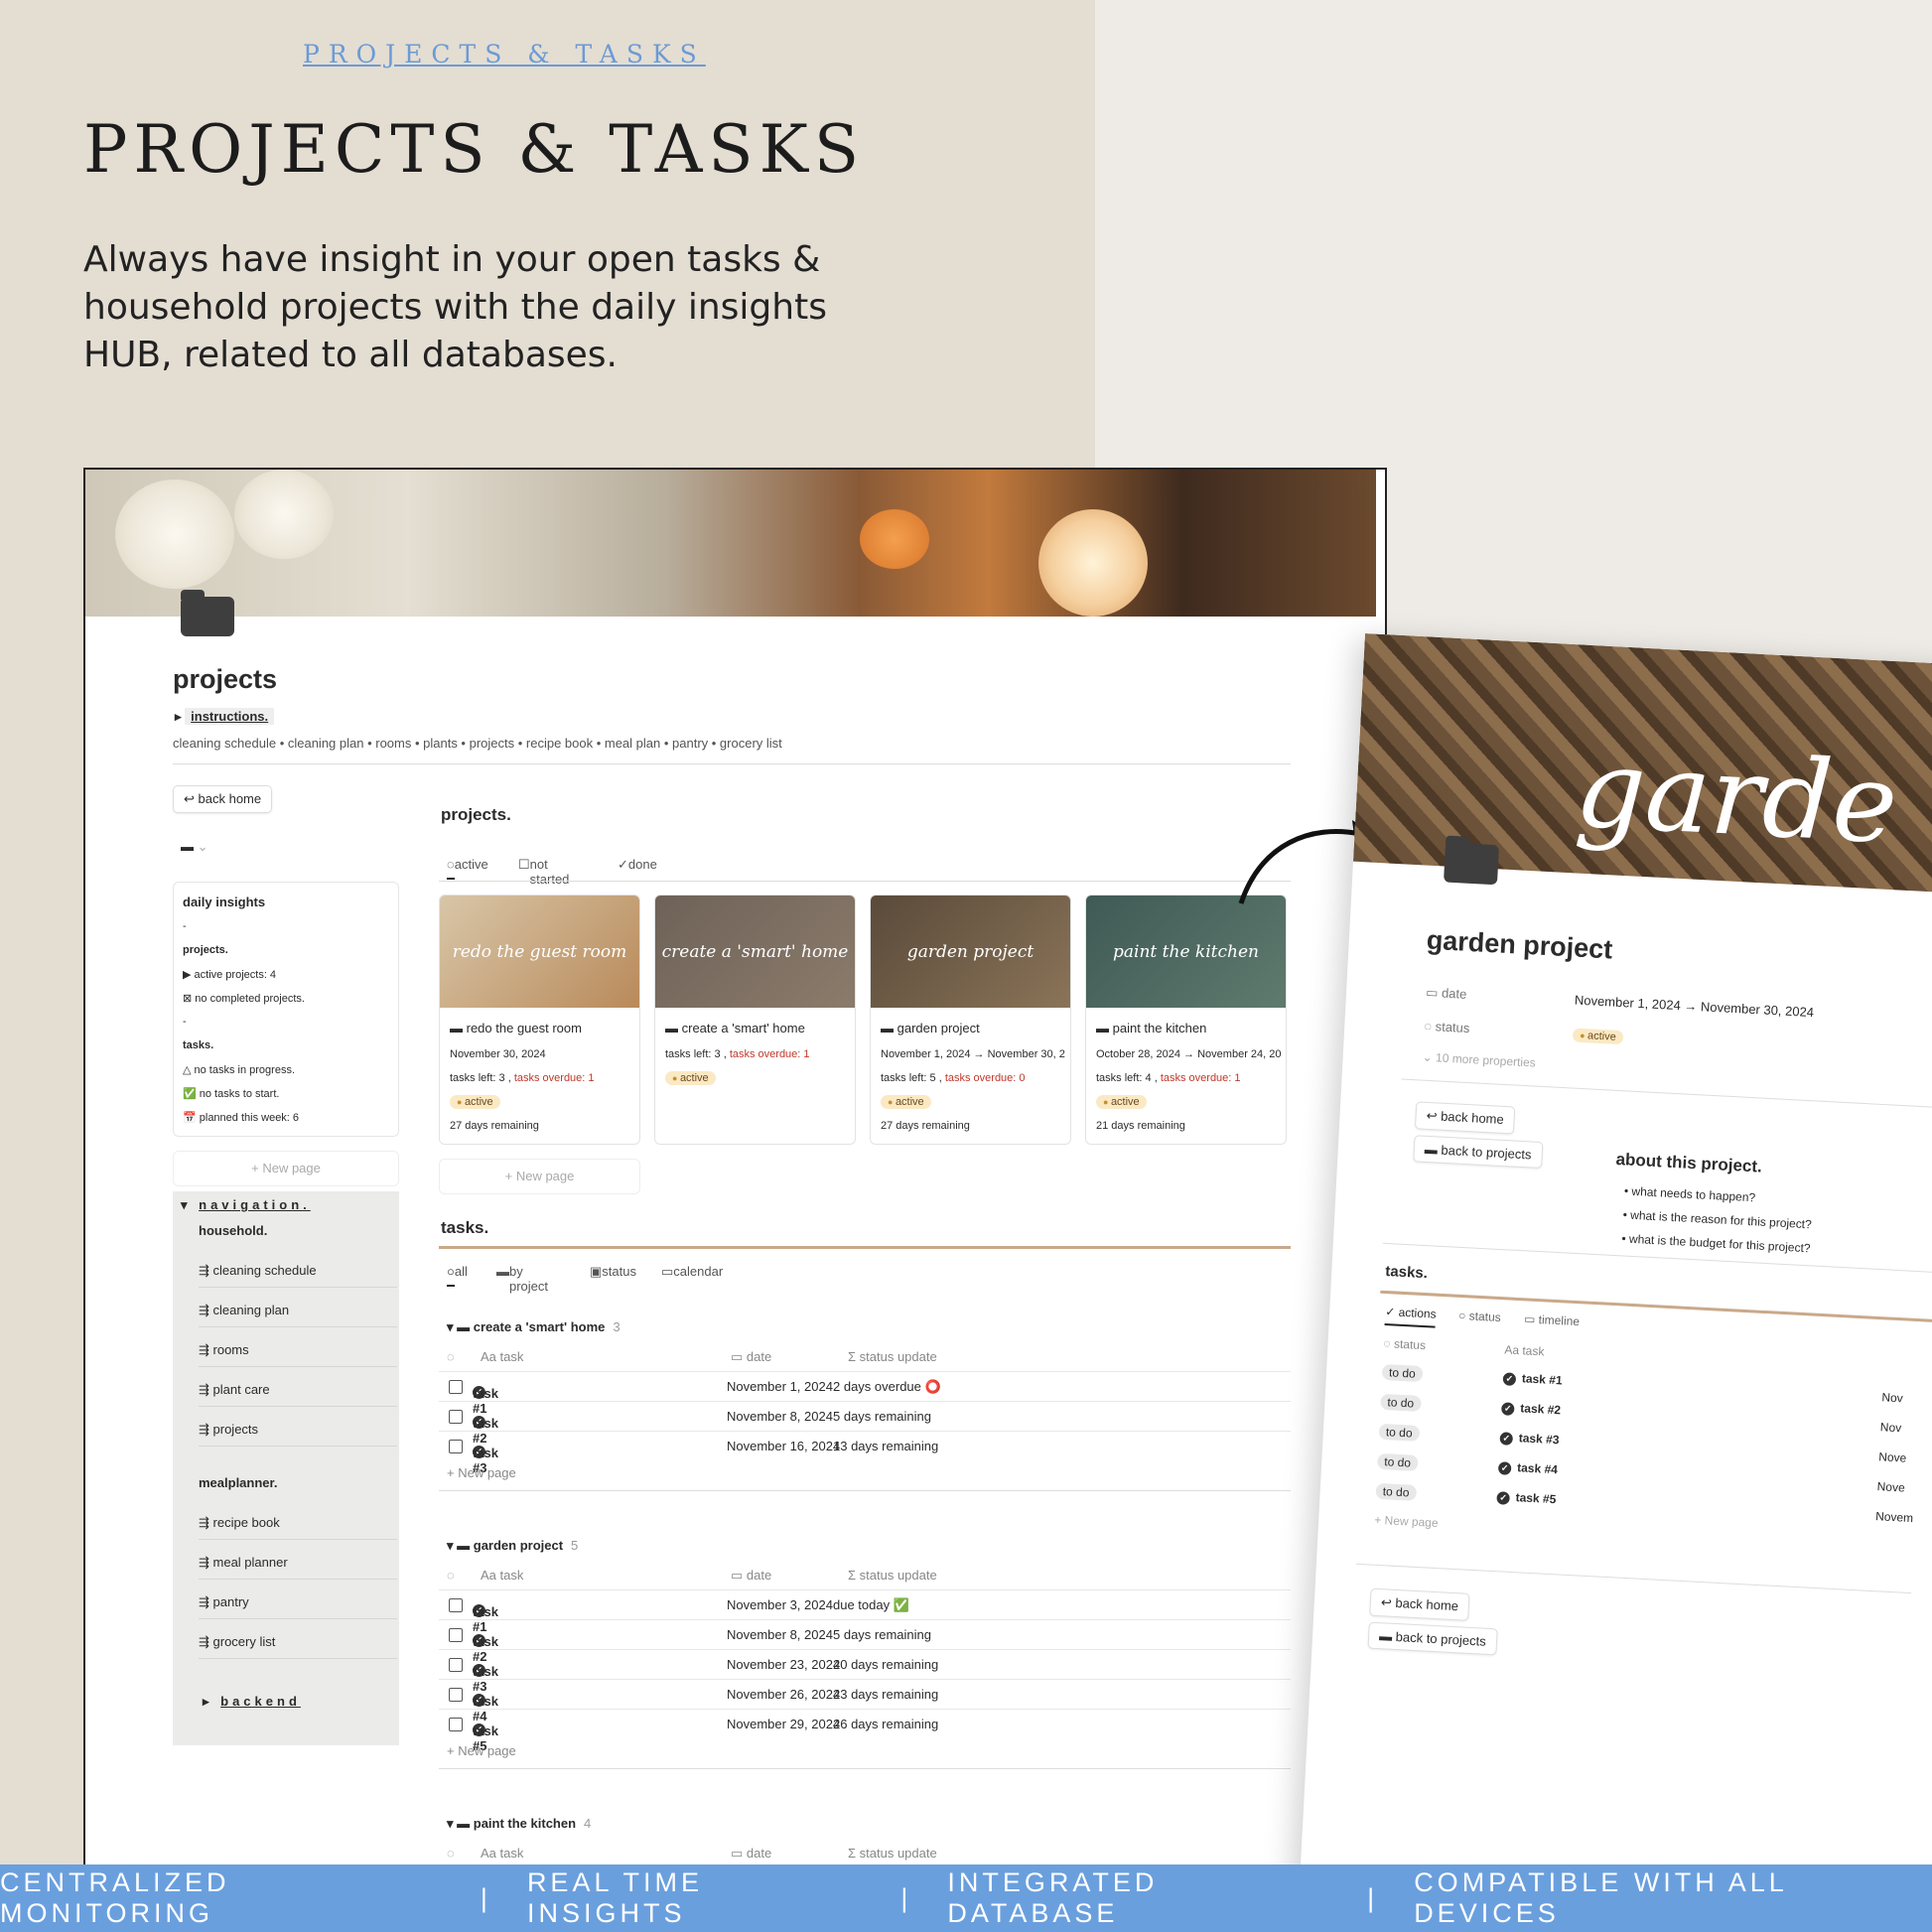  I want to click on task-name: ✓ task #1, so click(1533, 1379).